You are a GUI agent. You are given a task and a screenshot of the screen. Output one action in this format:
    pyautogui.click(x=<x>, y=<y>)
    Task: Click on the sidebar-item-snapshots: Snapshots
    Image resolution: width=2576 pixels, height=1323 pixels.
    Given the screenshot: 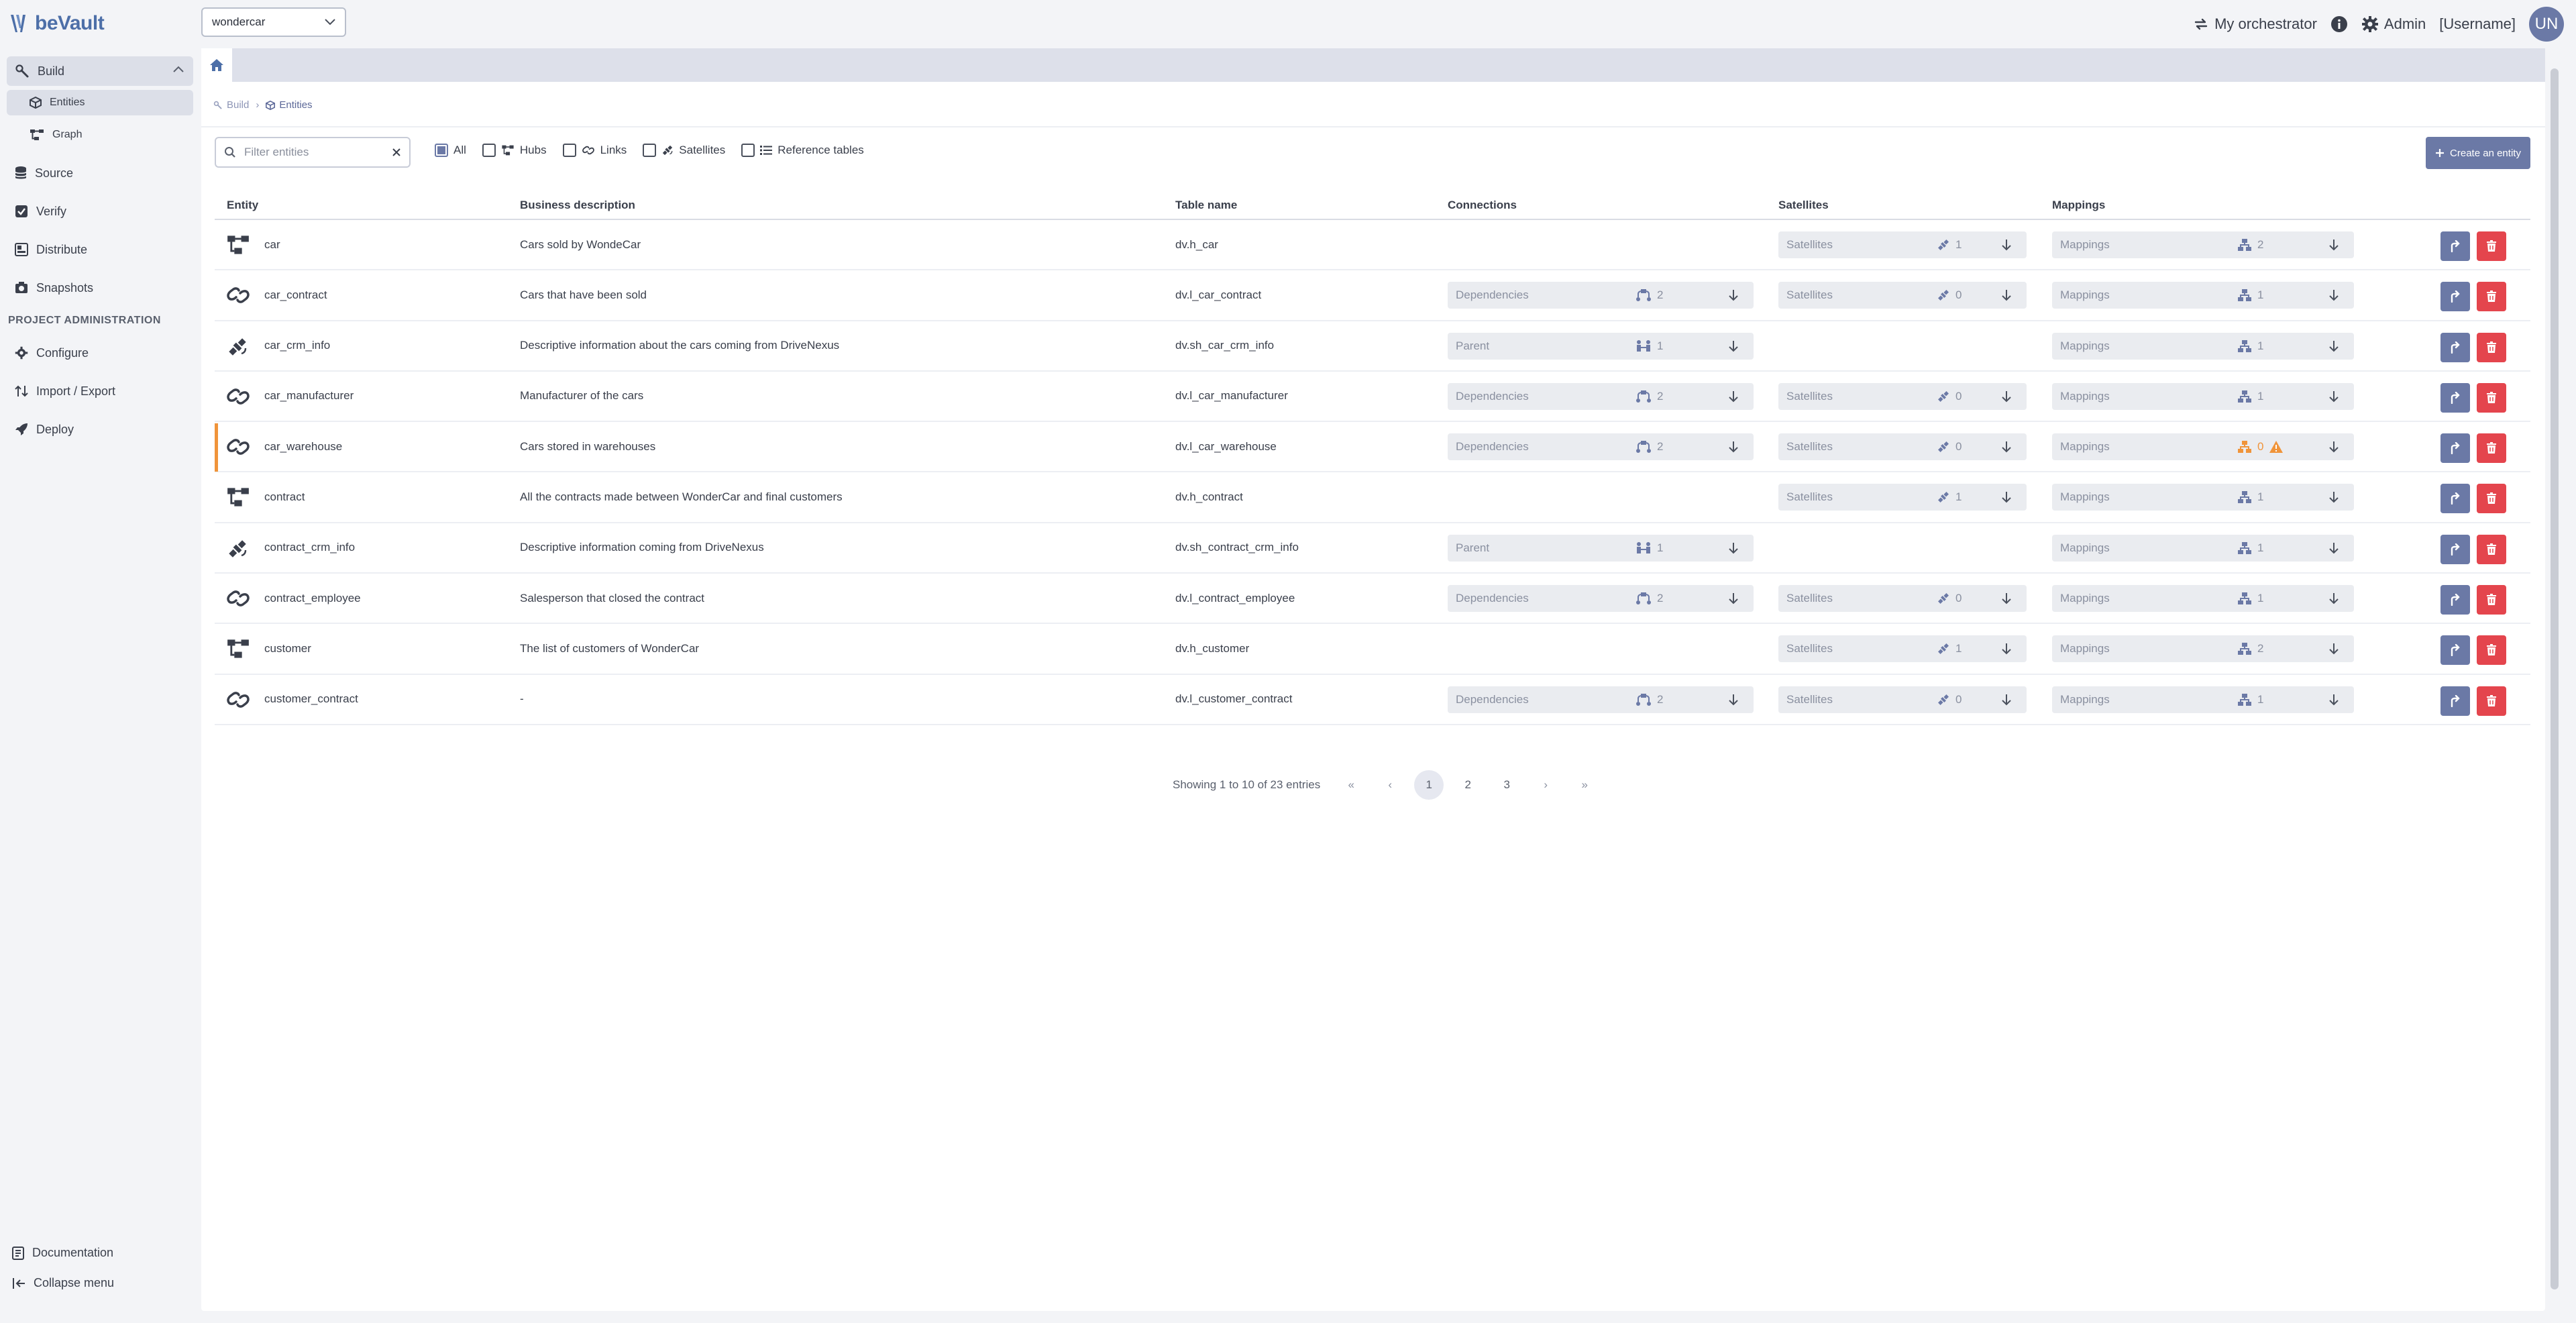 What is the action you would take?
    pyautogui.click(x=100, y=288)
    